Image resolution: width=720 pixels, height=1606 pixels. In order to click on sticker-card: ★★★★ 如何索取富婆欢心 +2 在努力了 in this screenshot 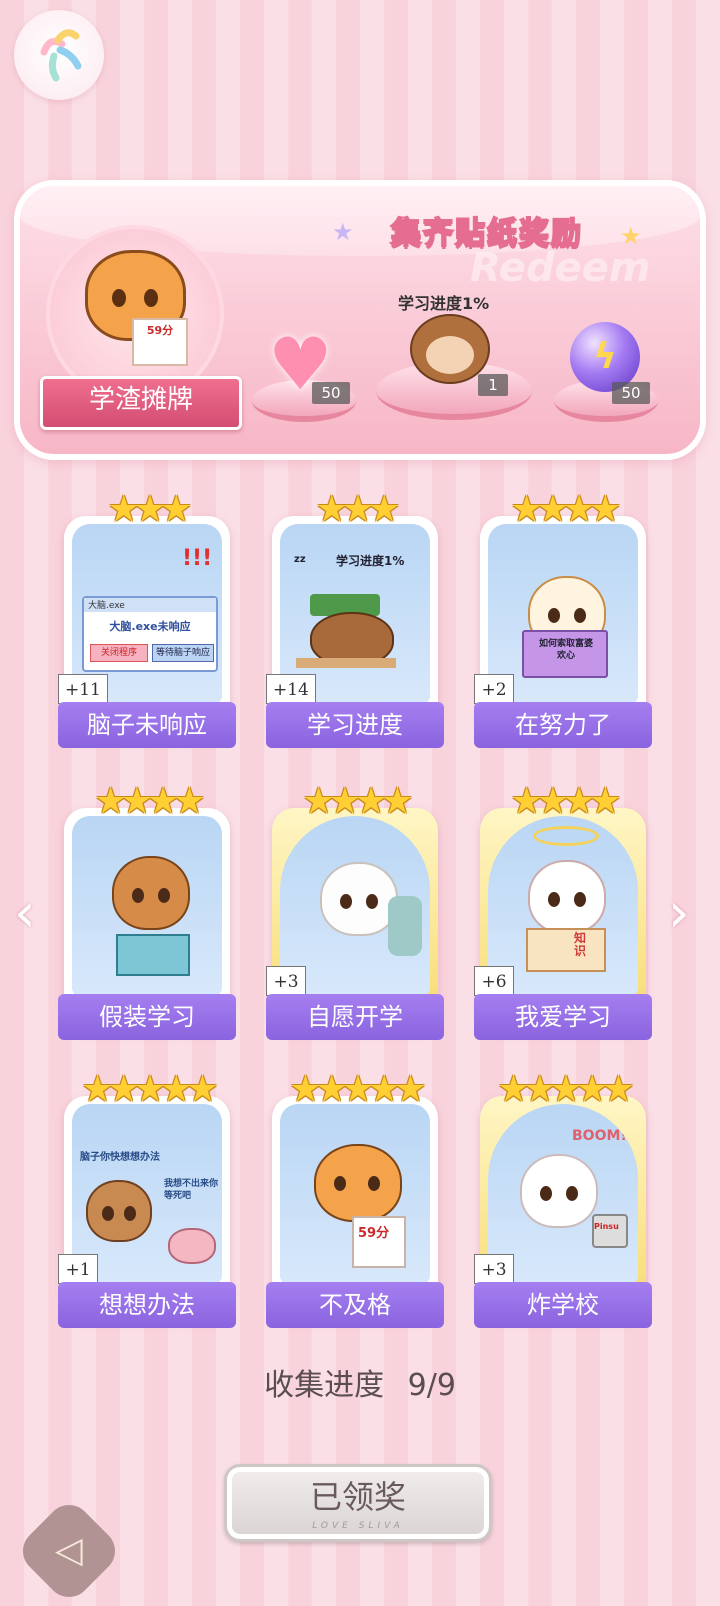, I will do `click(563, 619)`.